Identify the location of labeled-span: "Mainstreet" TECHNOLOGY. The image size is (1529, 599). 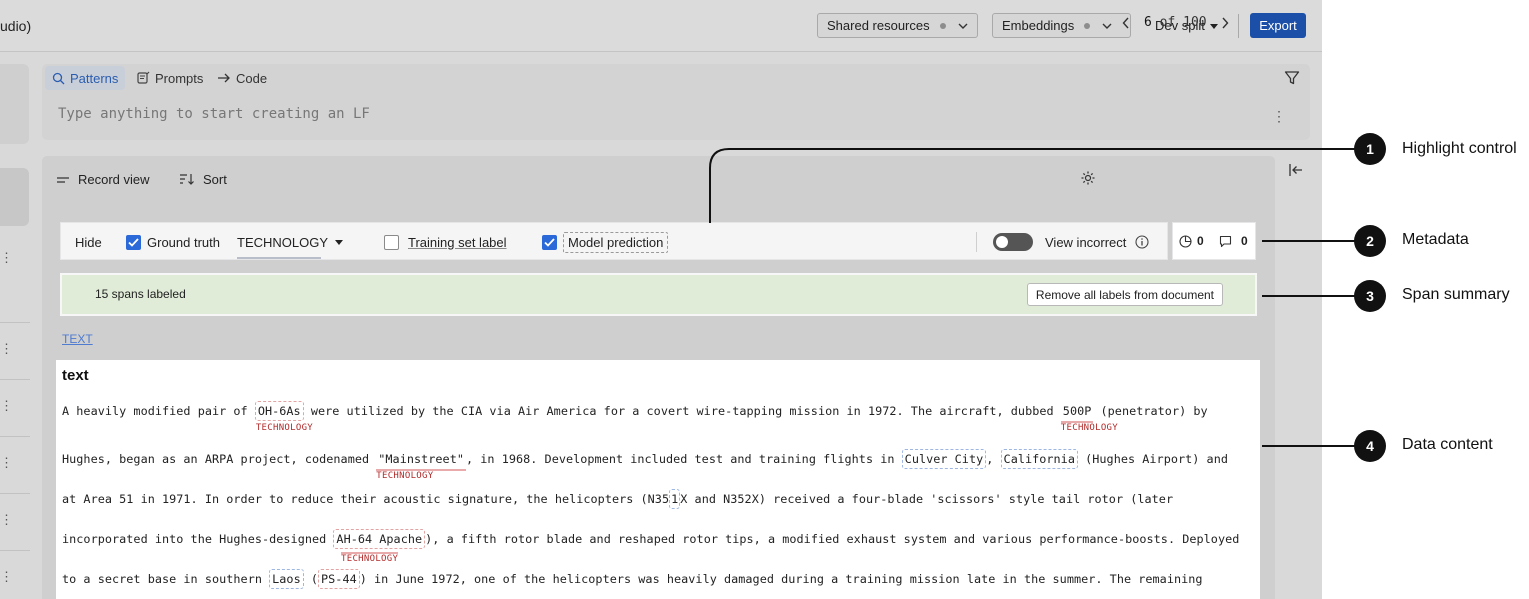
(421, 465).